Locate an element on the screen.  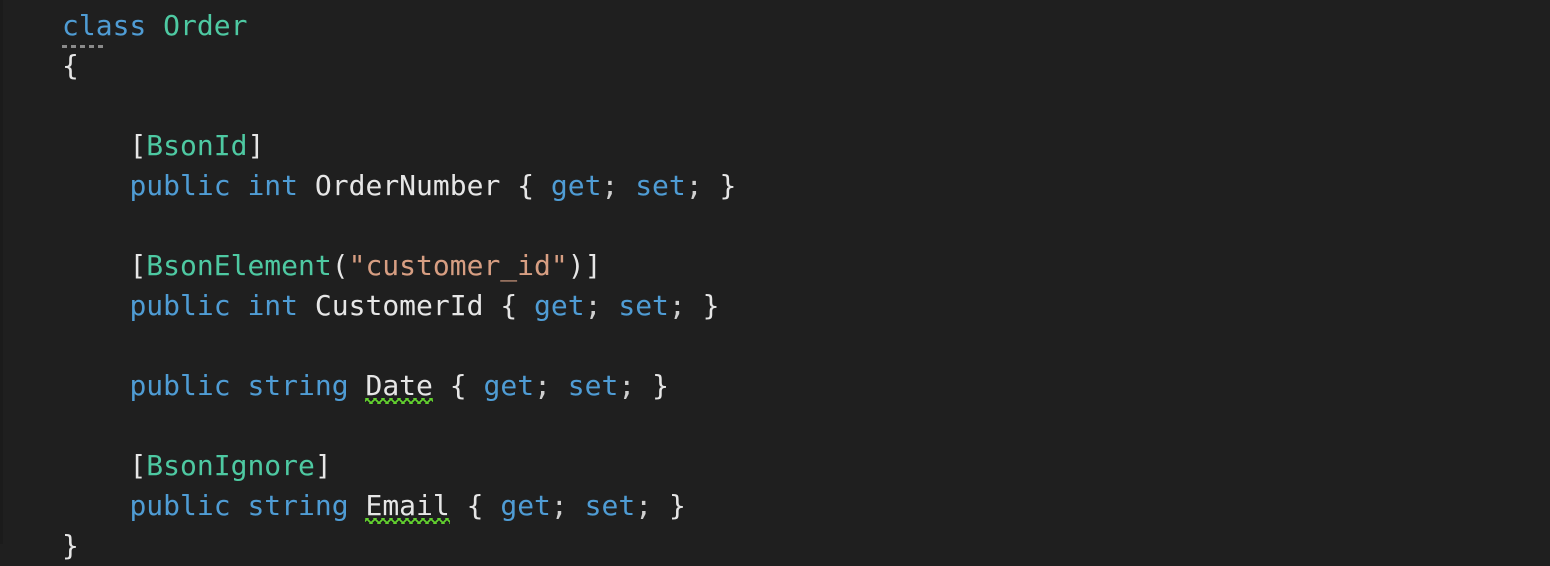
code-line: [BsonId] is located at coordinates (806, 146).